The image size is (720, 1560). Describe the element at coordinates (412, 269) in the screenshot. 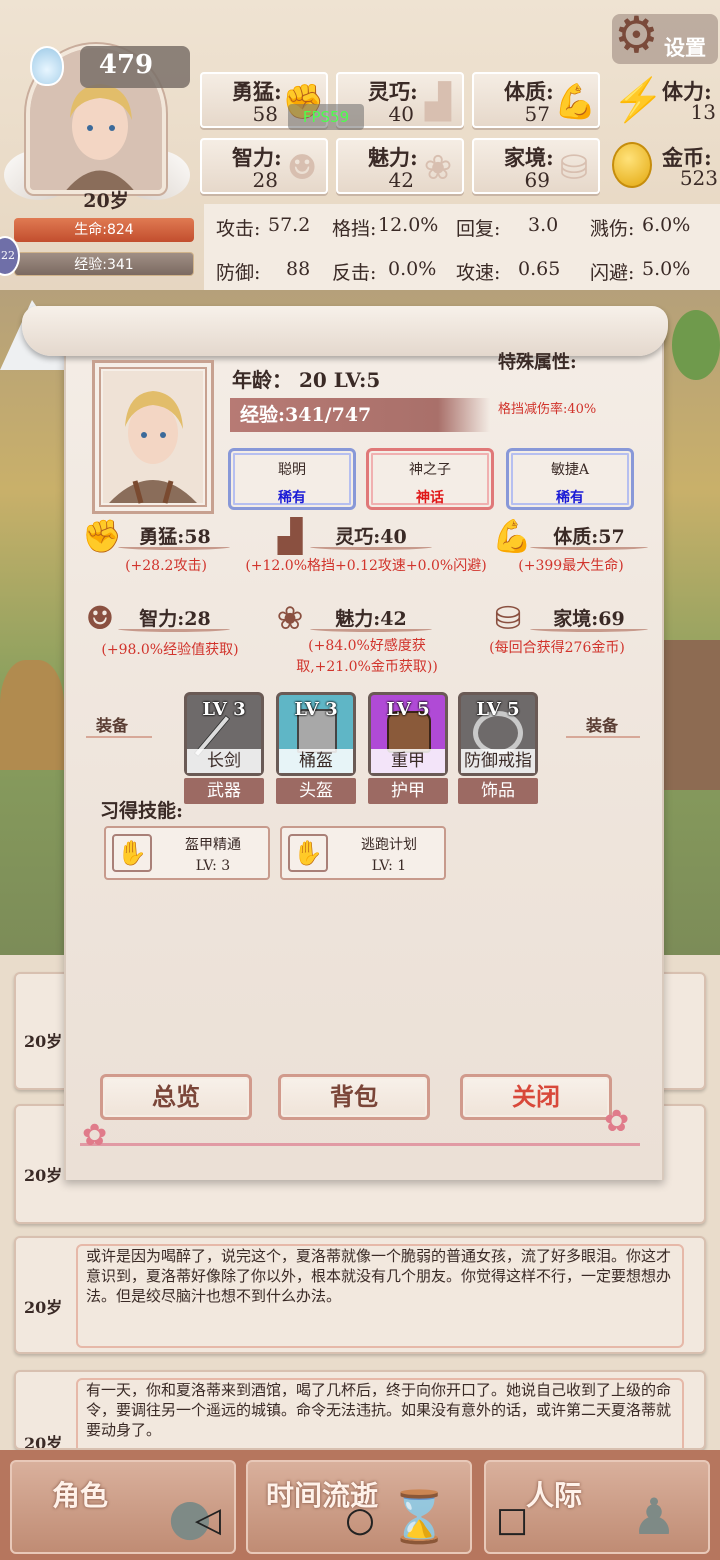

I see `combat-stat-counter-value: 0.0%` at that location.